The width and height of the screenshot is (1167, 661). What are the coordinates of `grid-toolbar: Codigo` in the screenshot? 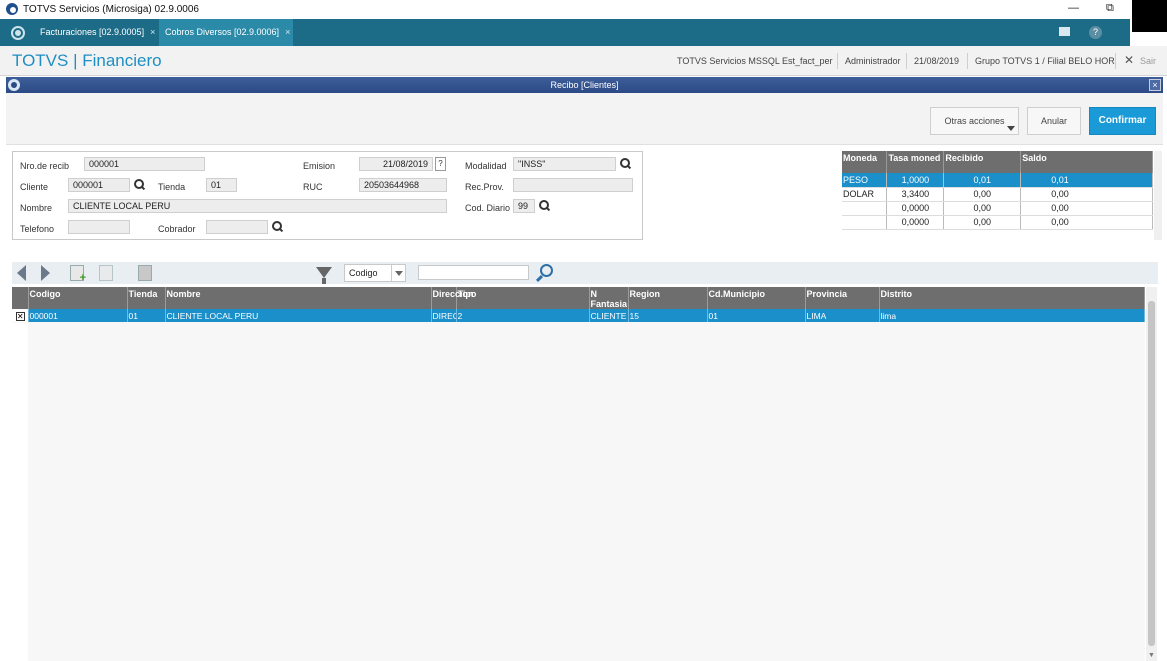 It's located at (585, 273).